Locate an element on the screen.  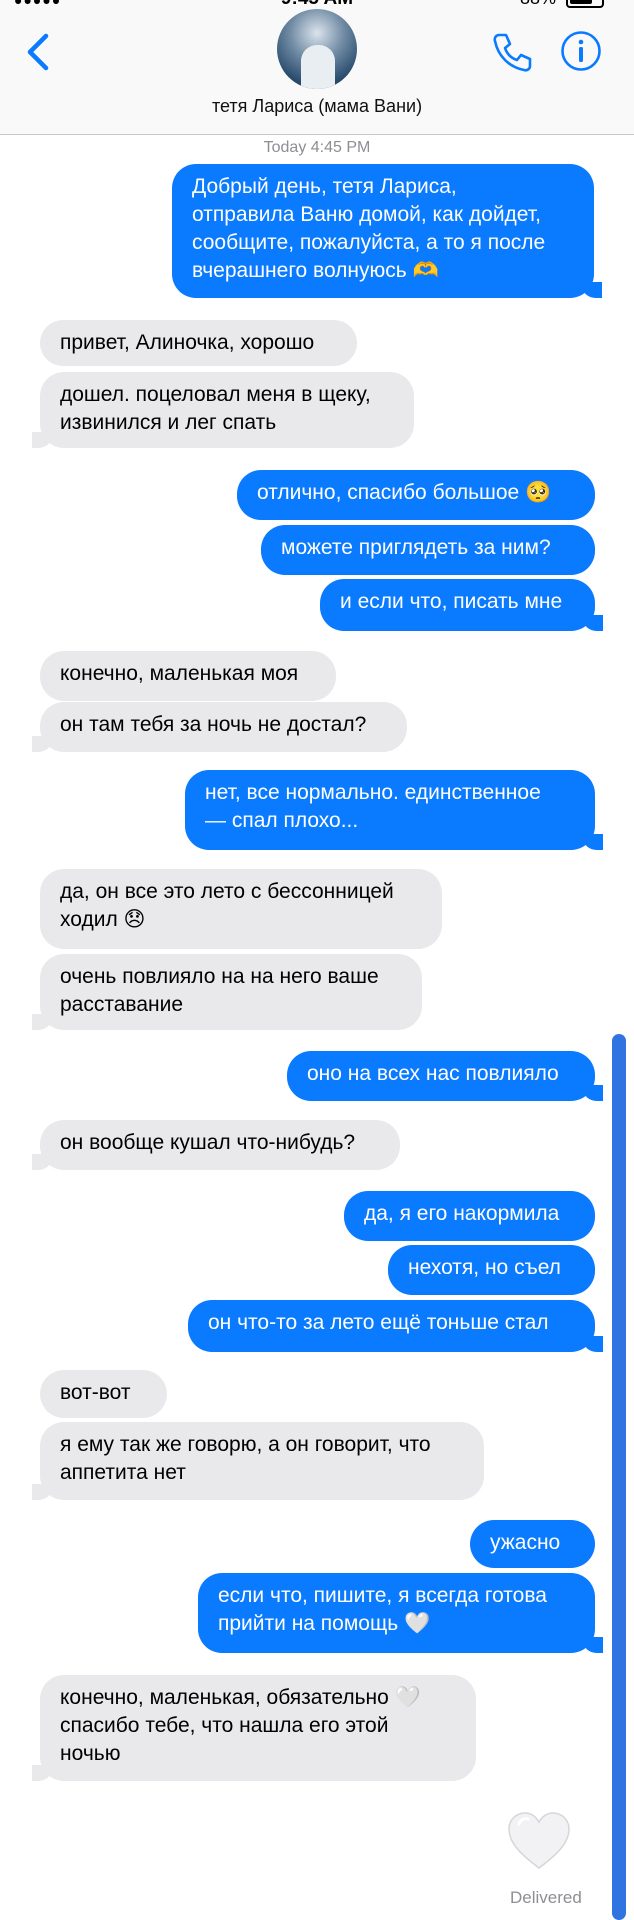
info-button is located at coordinates (581, 51).